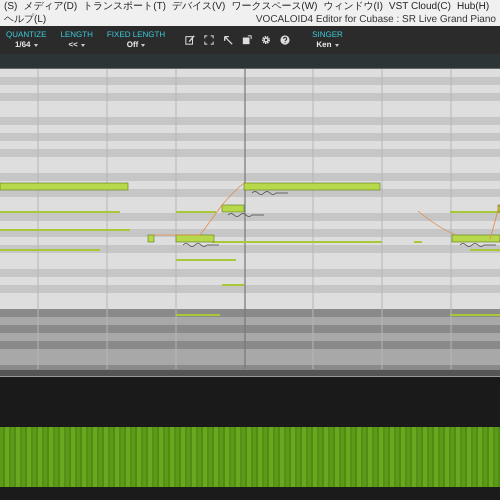  What do you see at coordinates (136, 35) in the screenshot?
I see `dropdown-label: FIXED LENGTH` at bounding box center [136, 35].